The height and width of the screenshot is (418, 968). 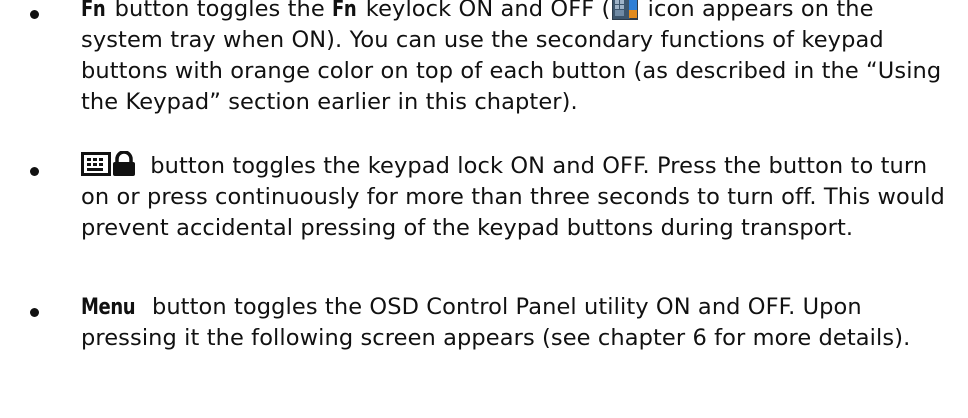 What do you see at coordinates (220, 11) in the screenshot?
I see `text-segment: button toggles the` at bounding box center [220, 11].